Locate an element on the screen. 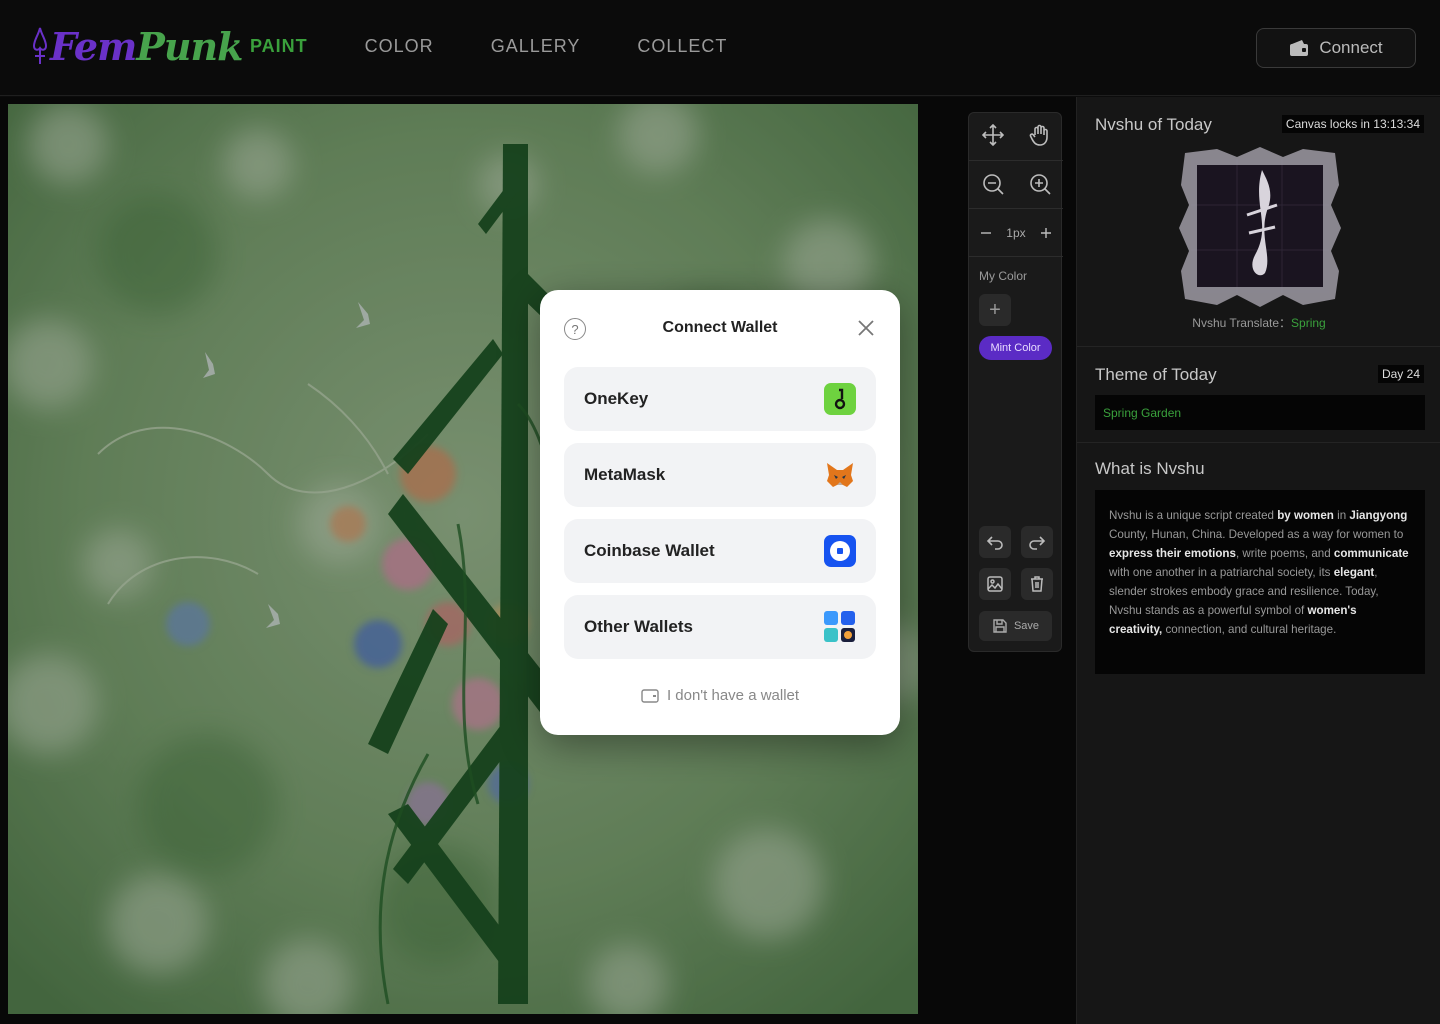  connect-button: Connect is located at coordinates (1336, 48).